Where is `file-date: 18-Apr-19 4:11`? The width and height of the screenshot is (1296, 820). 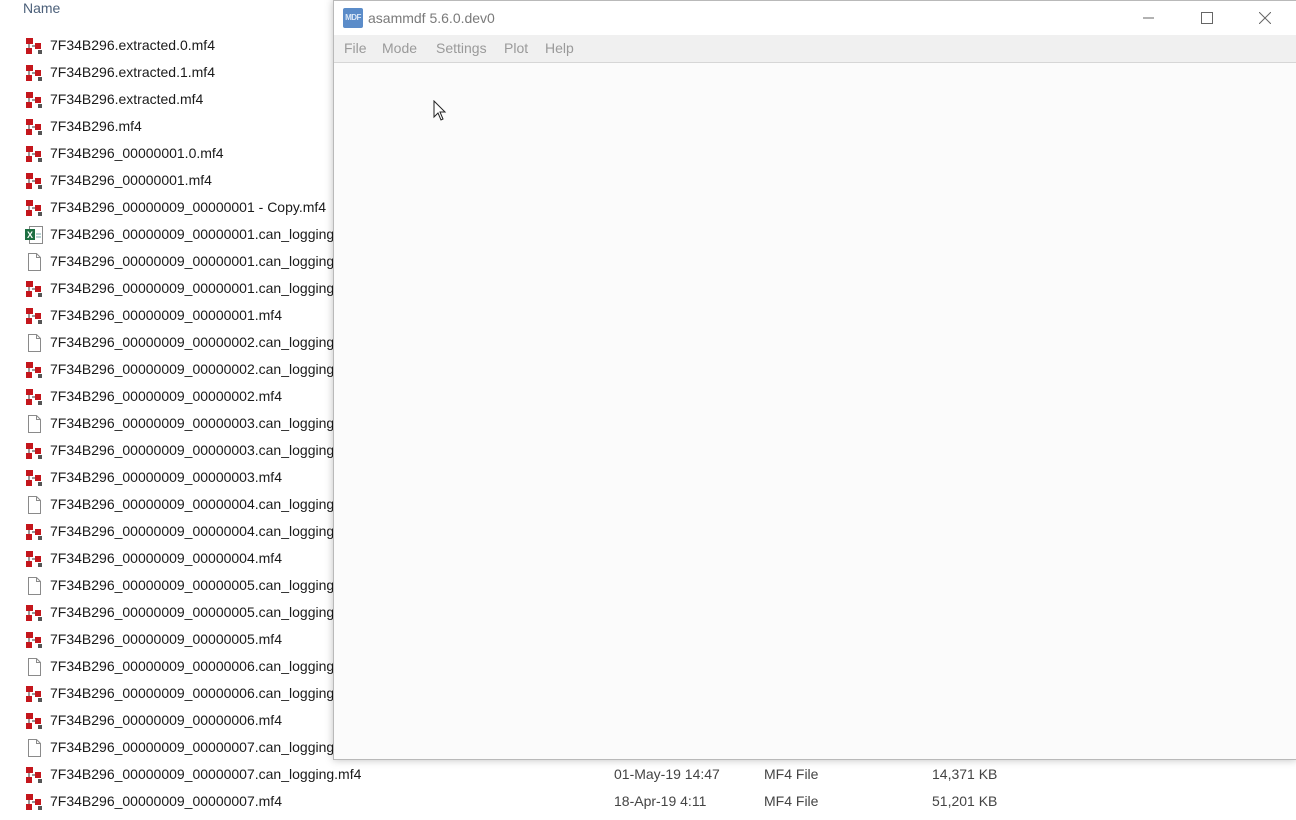
file-date: 18-Apr-19 4:11 is located at coordinates (660, 801).